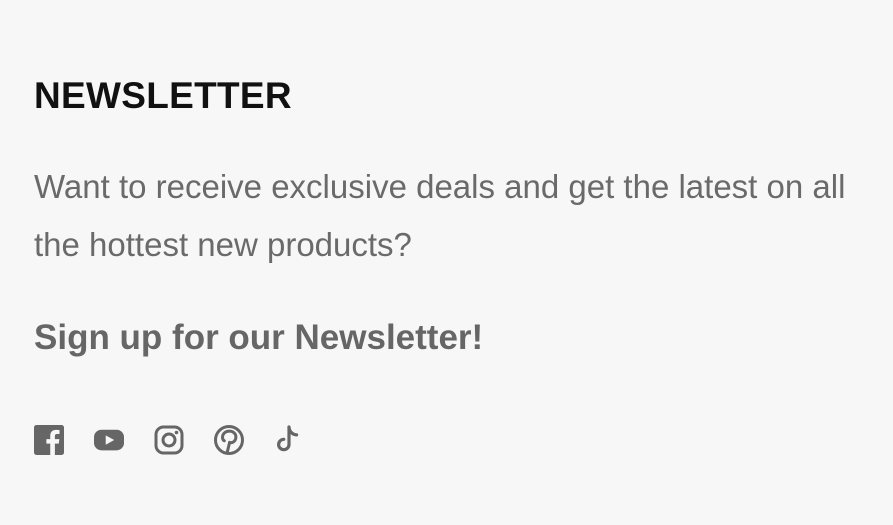  I want to click on pinterest-link, so click(229, 440).